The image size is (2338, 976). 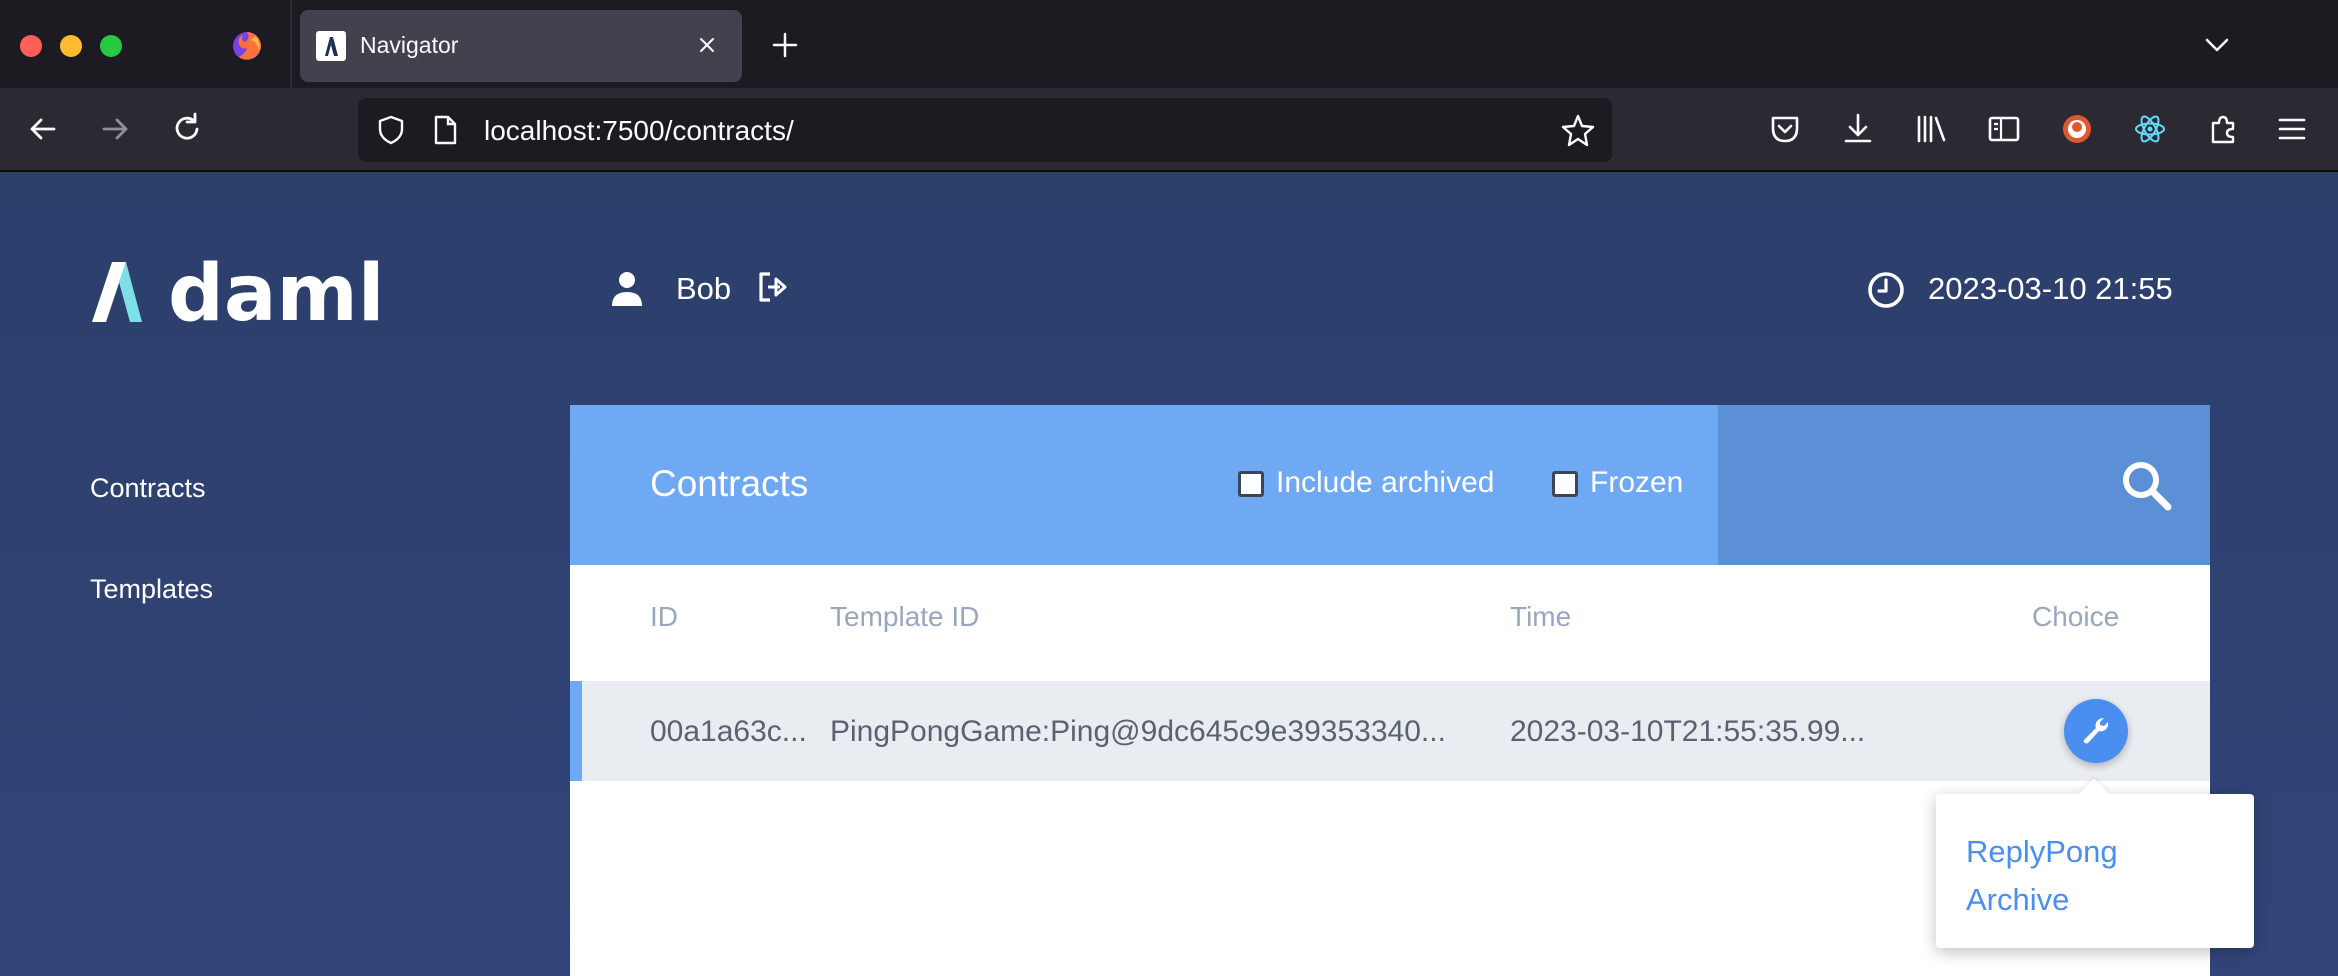 What do you see at coordinates (2017, 900) in the screenshot?
I see `menu-item-archive: Archive` at bounding box center [2017, 900].